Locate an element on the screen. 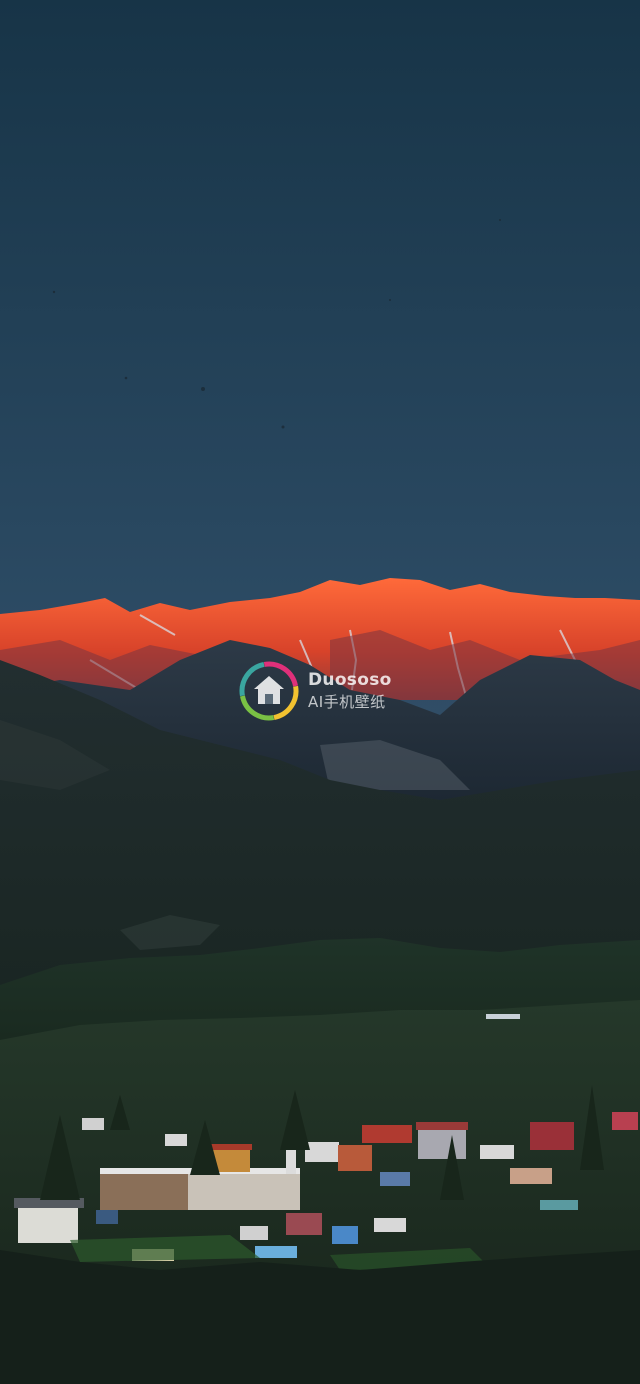  watermark-brand: Duososo is located at coordinates (350, 680).